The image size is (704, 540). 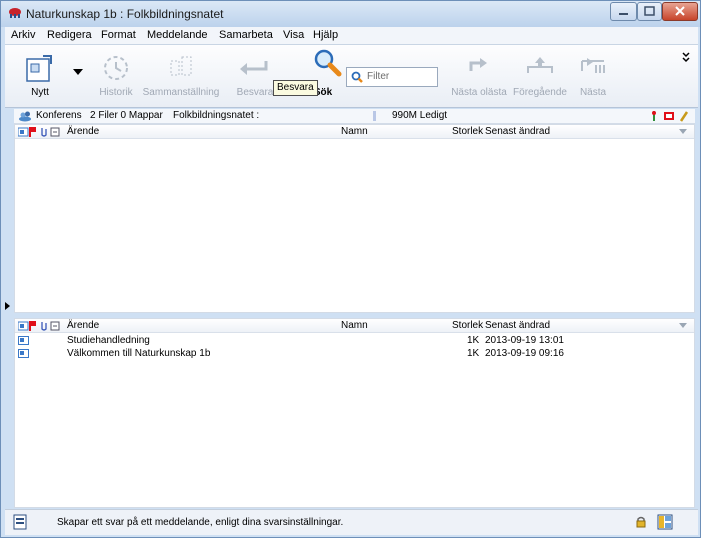 What do you see at coordinates (479, 75) in the screenshot?
I see `next-unread-button: Nästa olästa` at bounding box center [479, 75].